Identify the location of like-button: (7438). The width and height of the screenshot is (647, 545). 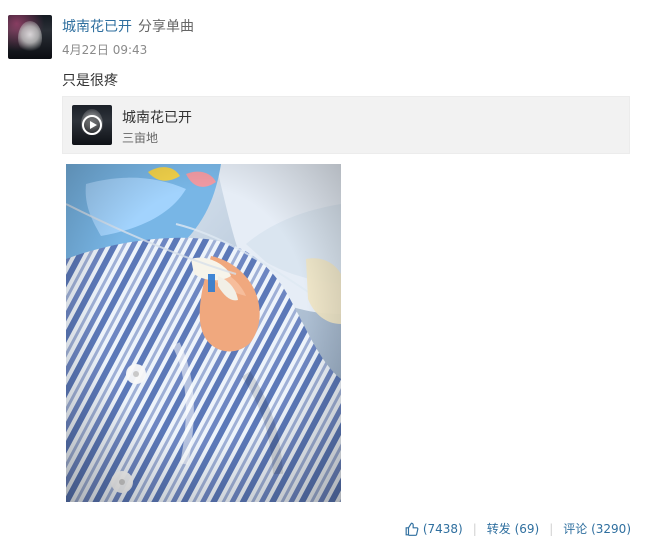
(434, 529).